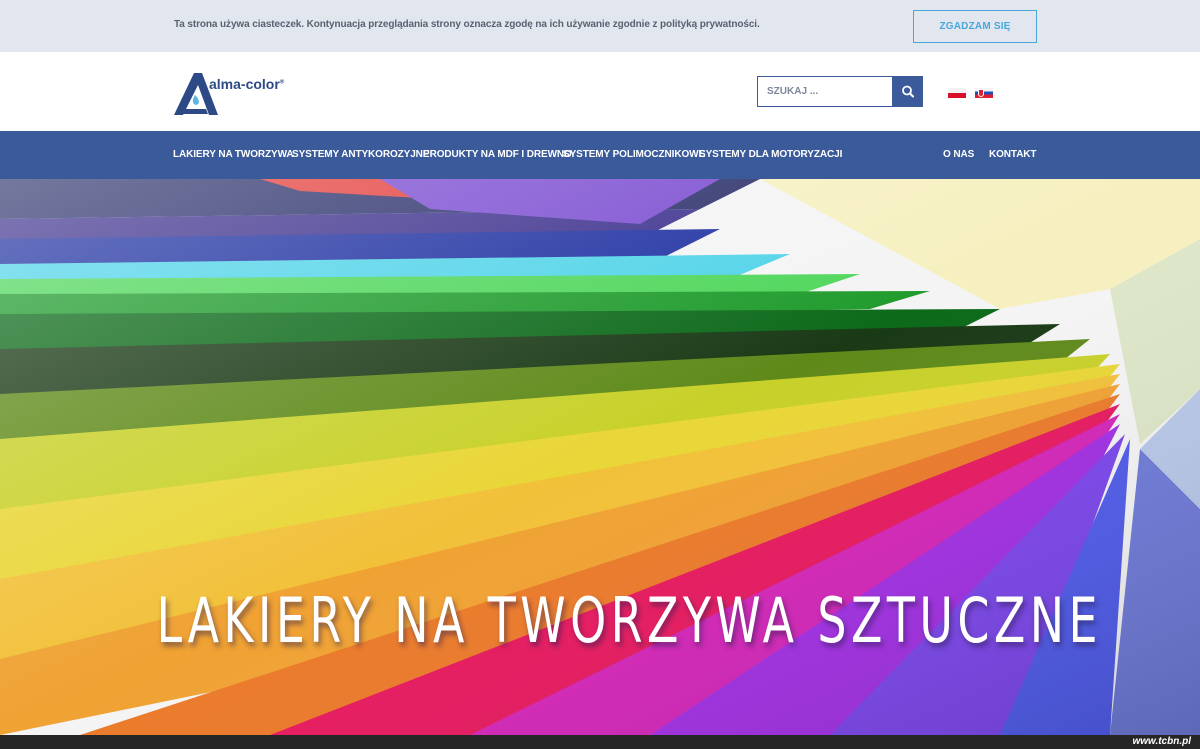  What do you see at coordinates (600, 91) in the screenshot?
I see `site-header: alma-color®` at bounding box center [600, 91].